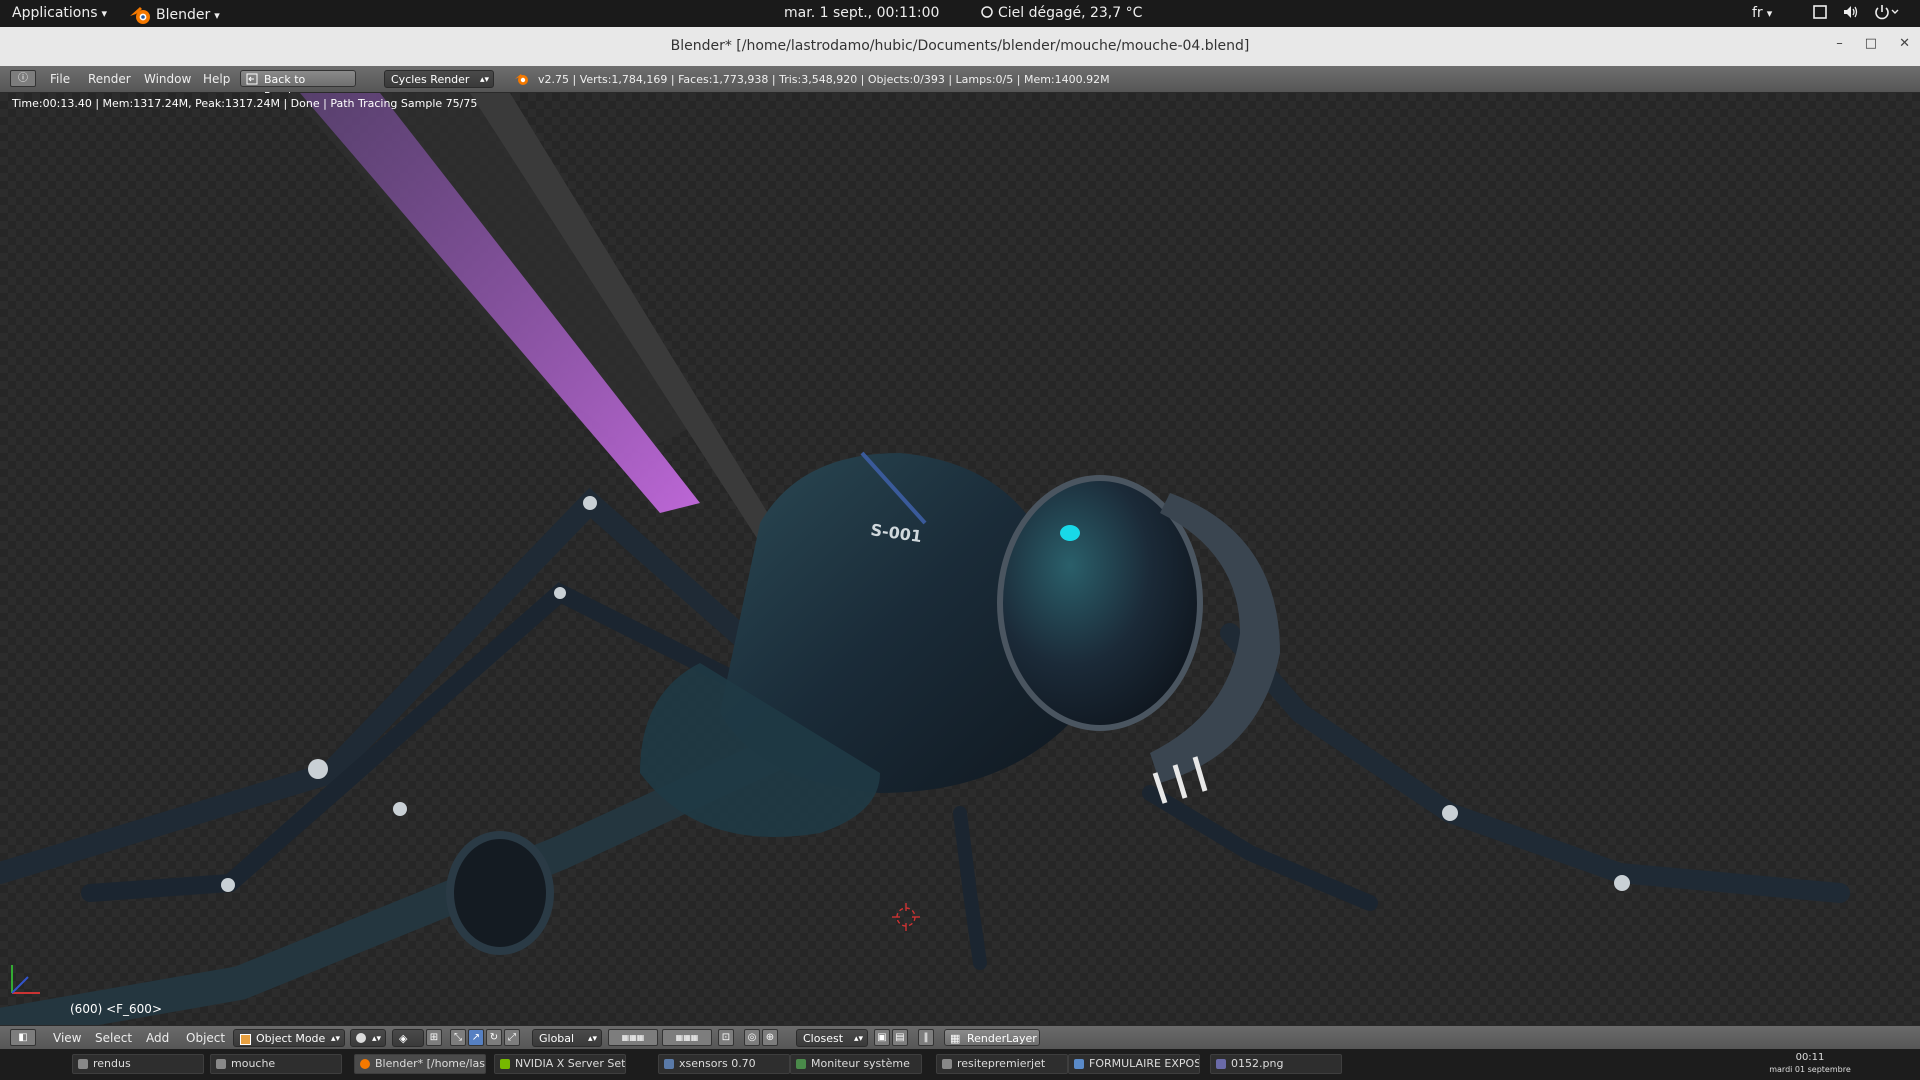 This screenshot has height=1080, width=1920. I want to click on xsensors-icon, so click(669, 1064).